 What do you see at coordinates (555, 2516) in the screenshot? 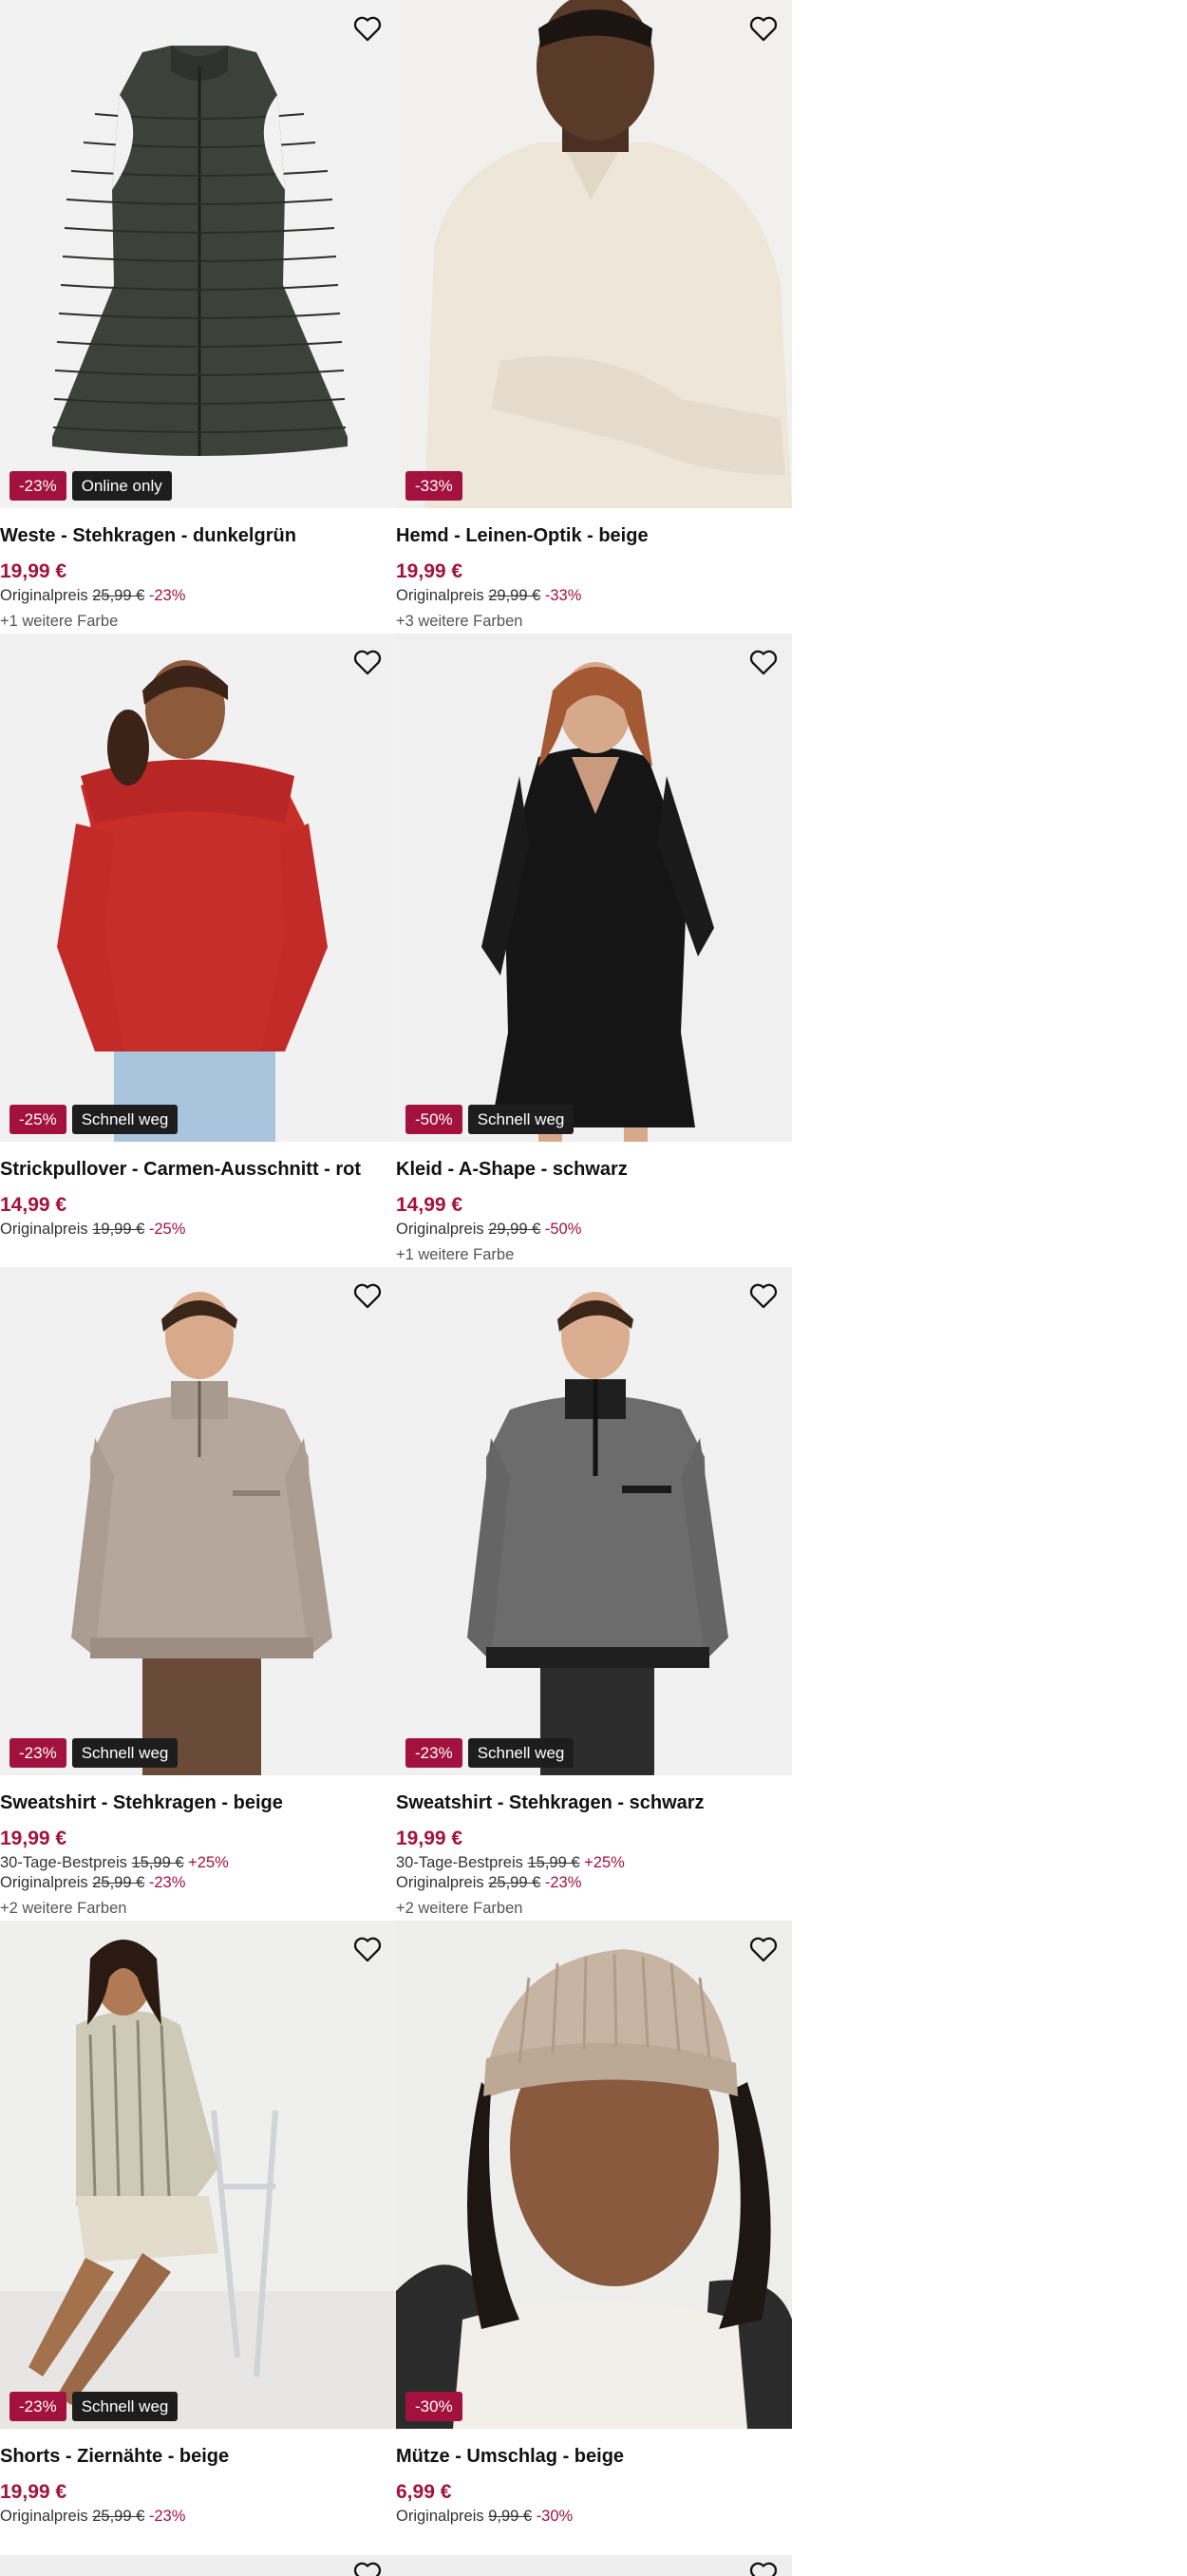
I see `original-price-discount: -30%` at bounding box center [555, 2516].